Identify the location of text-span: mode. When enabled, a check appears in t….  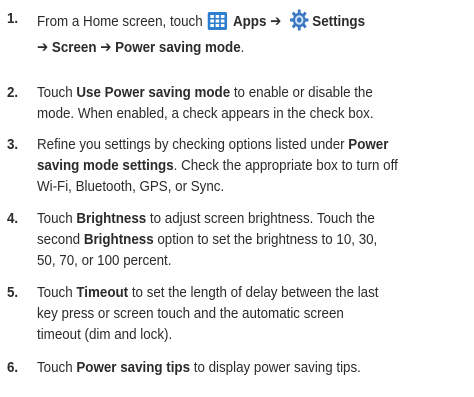
(205, 113).